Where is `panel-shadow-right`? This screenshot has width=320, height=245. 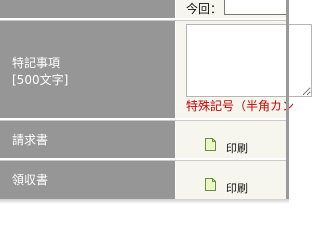
panel-shadow-right is located at coordinates (287, 102).